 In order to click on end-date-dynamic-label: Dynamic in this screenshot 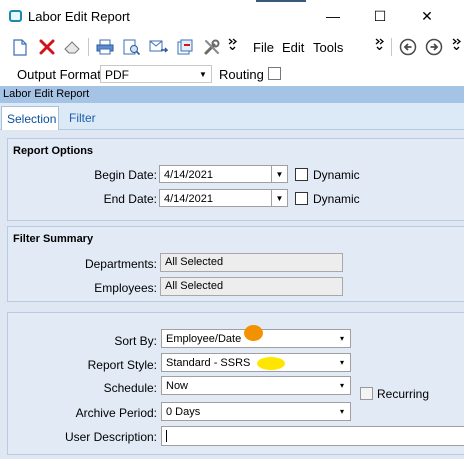, I will do `click(336, 199)`.